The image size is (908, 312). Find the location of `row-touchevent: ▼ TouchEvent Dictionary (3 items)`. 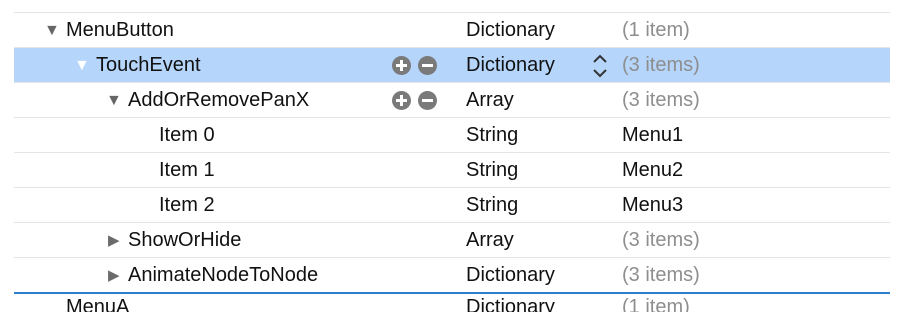

row-touchevent: ▼ TouchEvent Dictionary (3 items) is located at coordinates (452, 65).